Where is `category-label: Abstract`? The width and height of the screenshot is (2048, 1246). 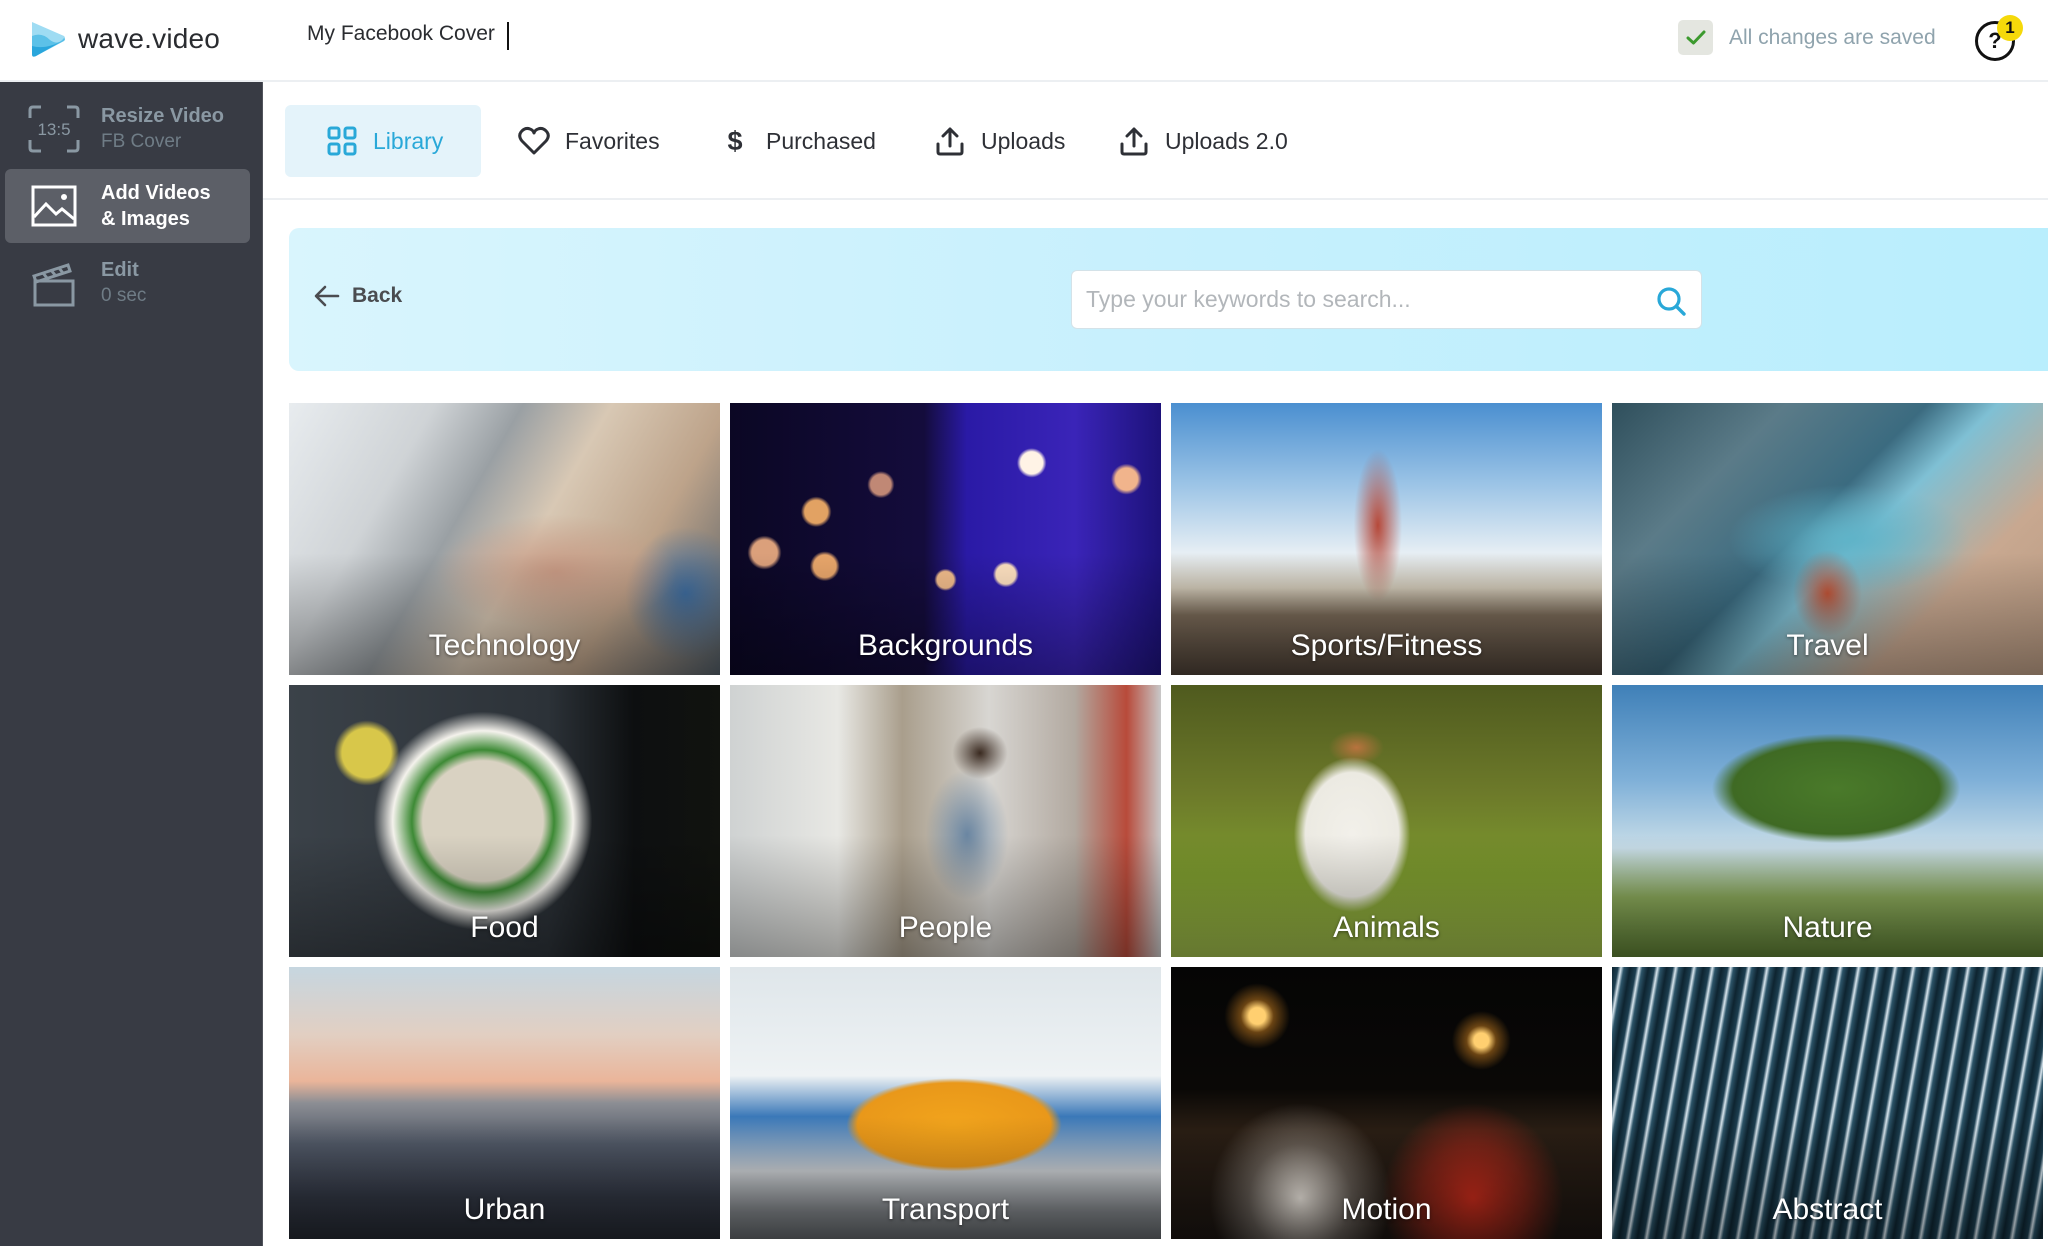 category-label: Abstract is located at coordinates (1827, 1209).